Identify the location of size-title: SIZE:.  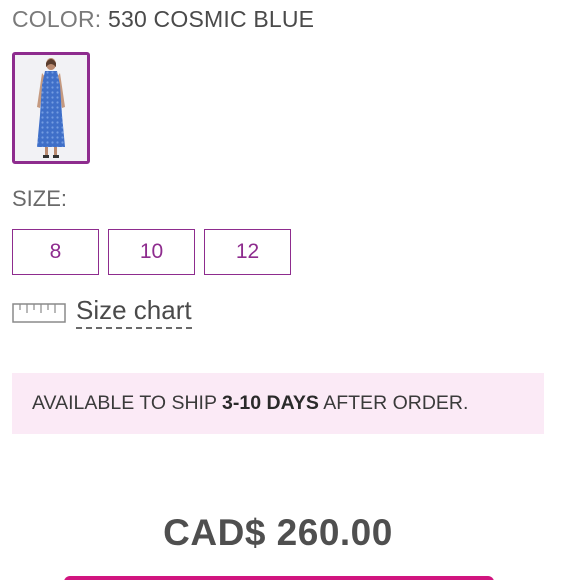
(40, 198).